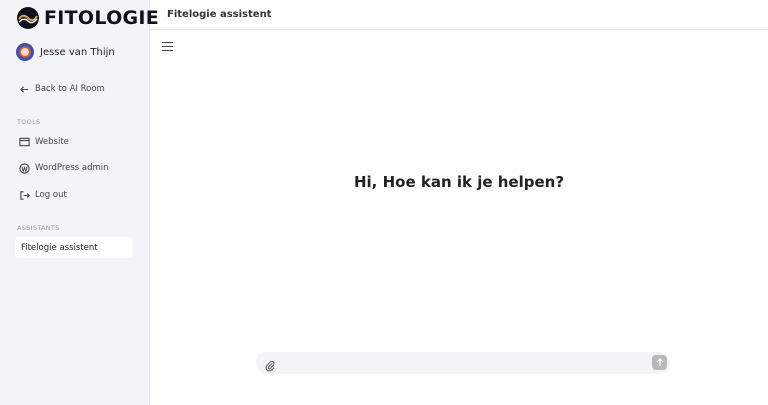 This screenshot has height=405, width=768. What do you see at coordinates (29, 122) in the screenshot?
I see `tools-section-label: TOOLS` at bounding box center [29, 122].